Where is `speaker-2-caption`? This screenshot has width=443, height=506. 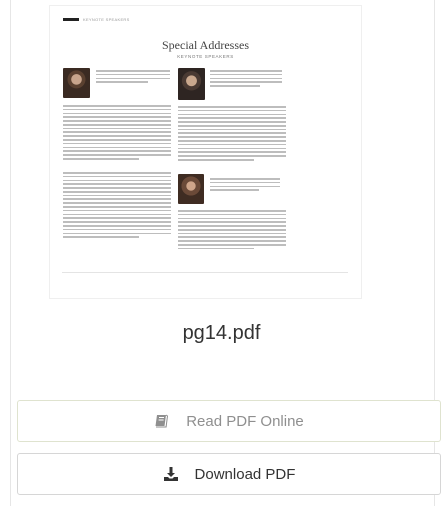 speaker-2-caption is located at coordinates (246, 79).